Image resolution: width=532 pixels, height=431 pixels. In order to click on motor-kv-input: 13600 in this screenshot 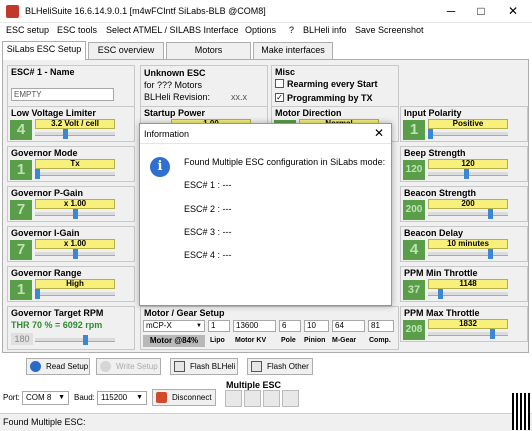, I will do `click(254, 326)`.